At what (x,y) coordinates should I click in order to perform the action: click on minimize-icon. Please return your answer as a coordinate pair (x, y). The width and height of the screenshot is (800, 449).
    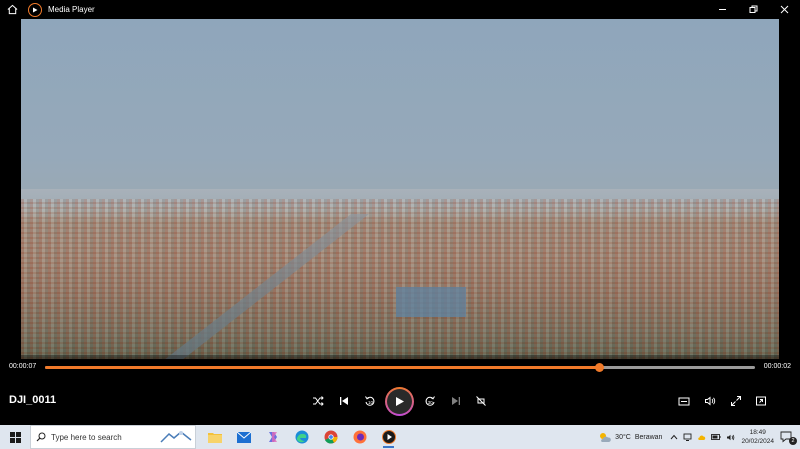
    Looking at the image, I should click on (722, 9).